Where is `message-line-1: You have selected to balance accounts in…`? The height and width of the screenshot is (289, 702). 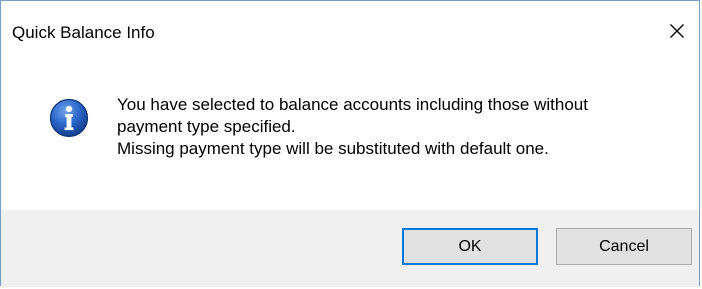 message-line-1: You have selected to balance accounts in… is located at coordinates (352, 104).